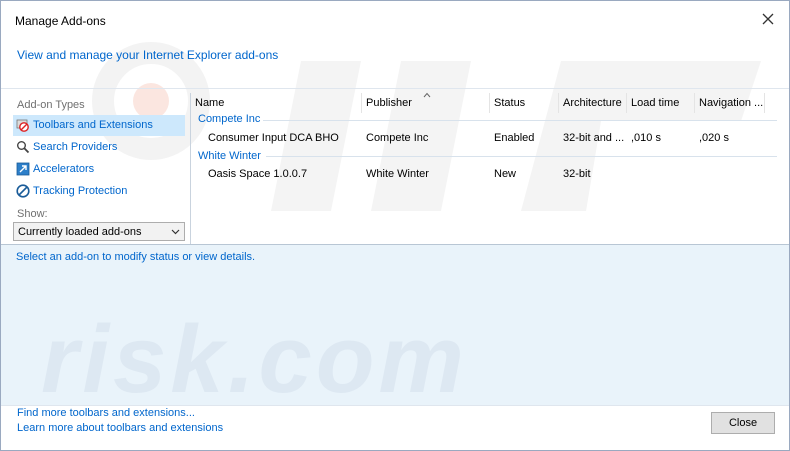 This screenshot has height=451, width=790. I want to click on search-icon, so click(23, 147).